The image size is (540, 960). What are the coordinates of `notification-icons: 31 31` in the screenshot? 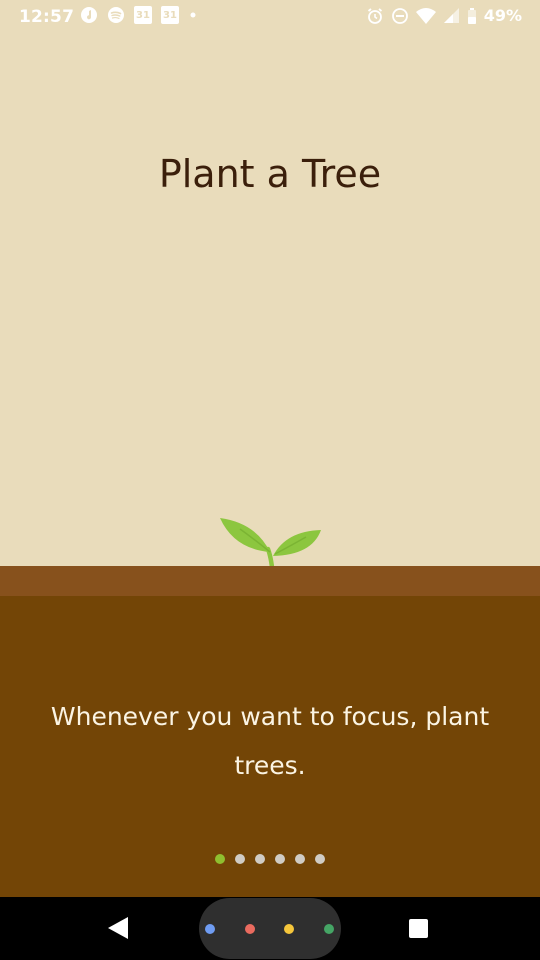 It's located at (139, 15).